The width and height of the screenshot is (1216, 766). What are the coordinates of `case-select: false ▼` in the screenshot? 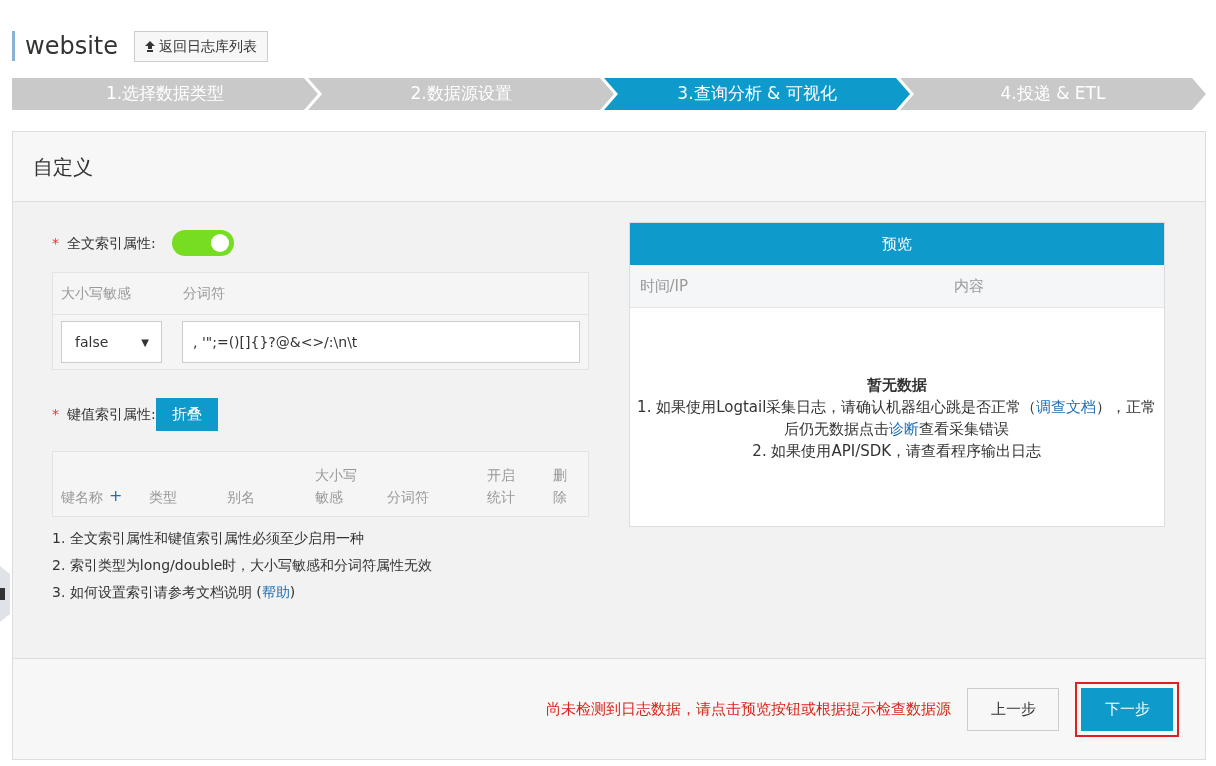 It's located at (111, 342).